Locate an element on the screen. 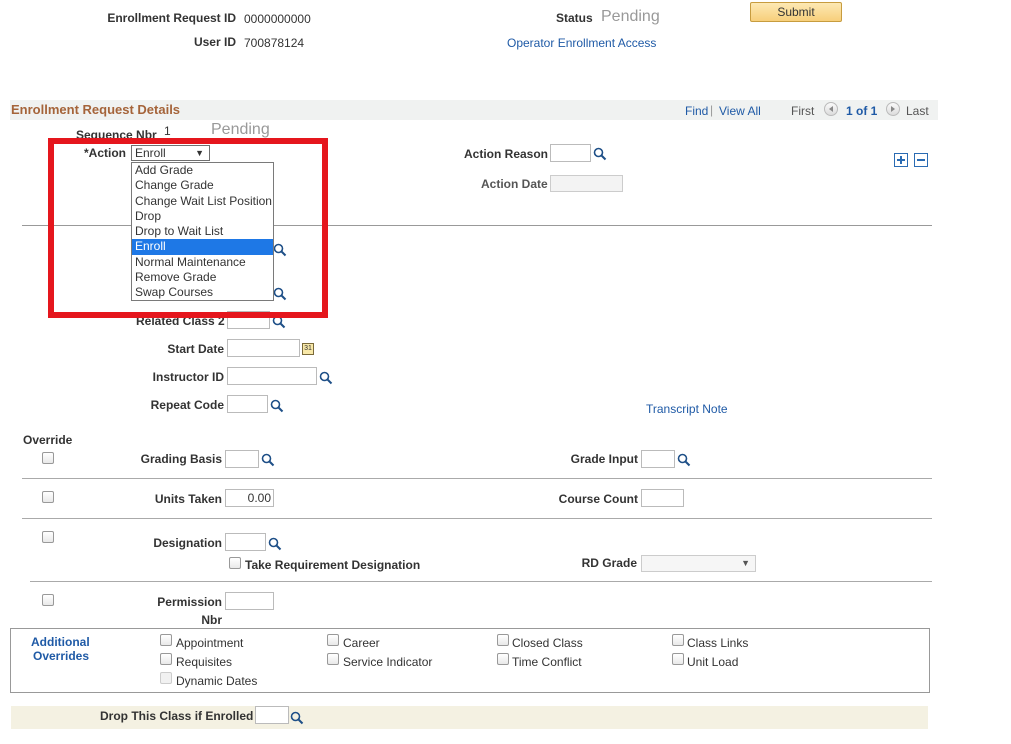  additional-overrides-box is located at coordinates (470, 660).